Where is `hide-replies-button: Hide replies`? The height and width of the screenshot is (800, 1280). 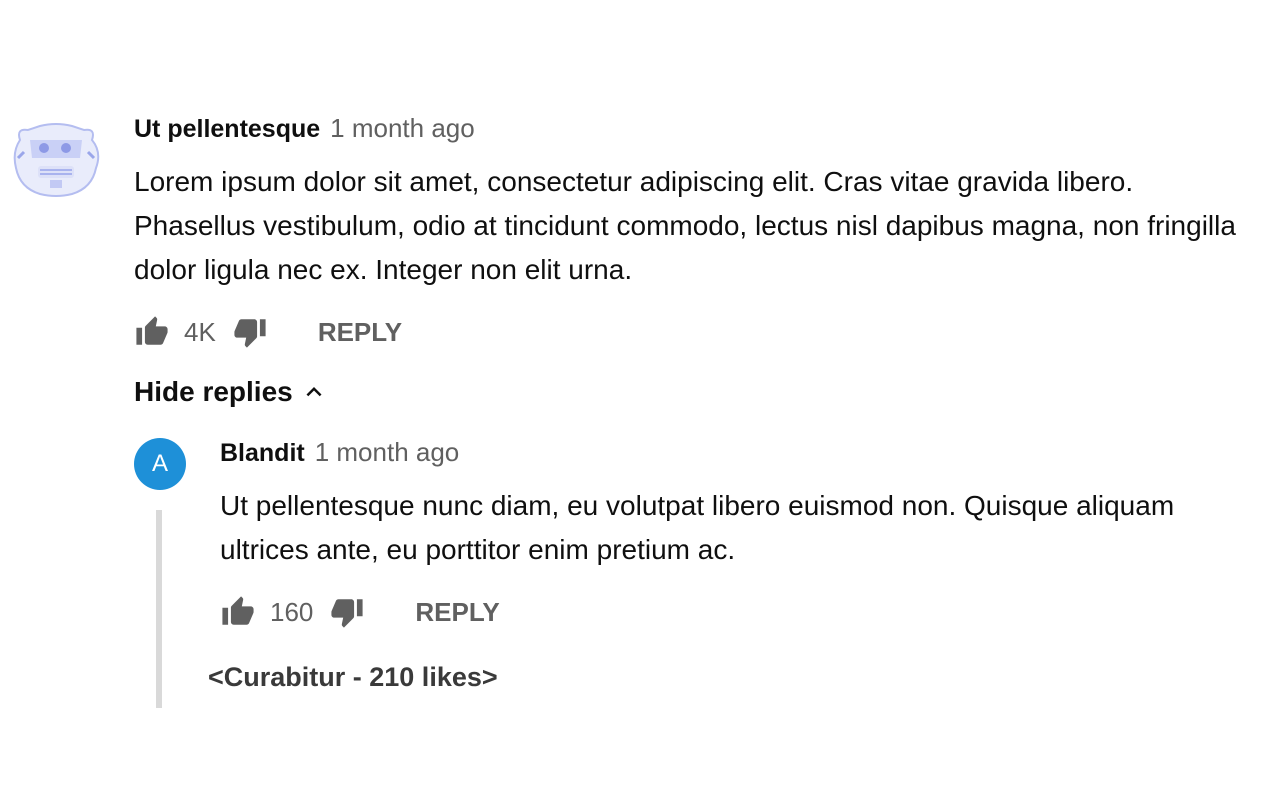
hide-replies-button: Hide replies is located at coordinates (231, 392).